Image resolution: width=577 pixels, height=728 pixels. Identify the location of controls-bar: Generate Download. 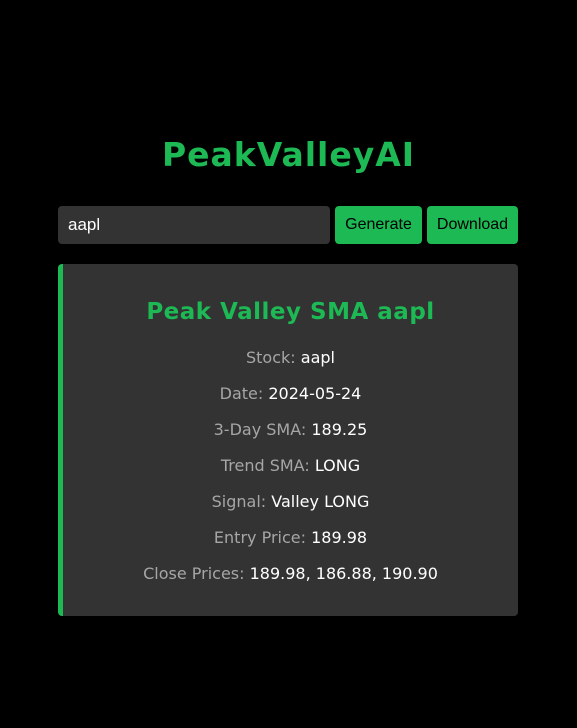
(288, 225).